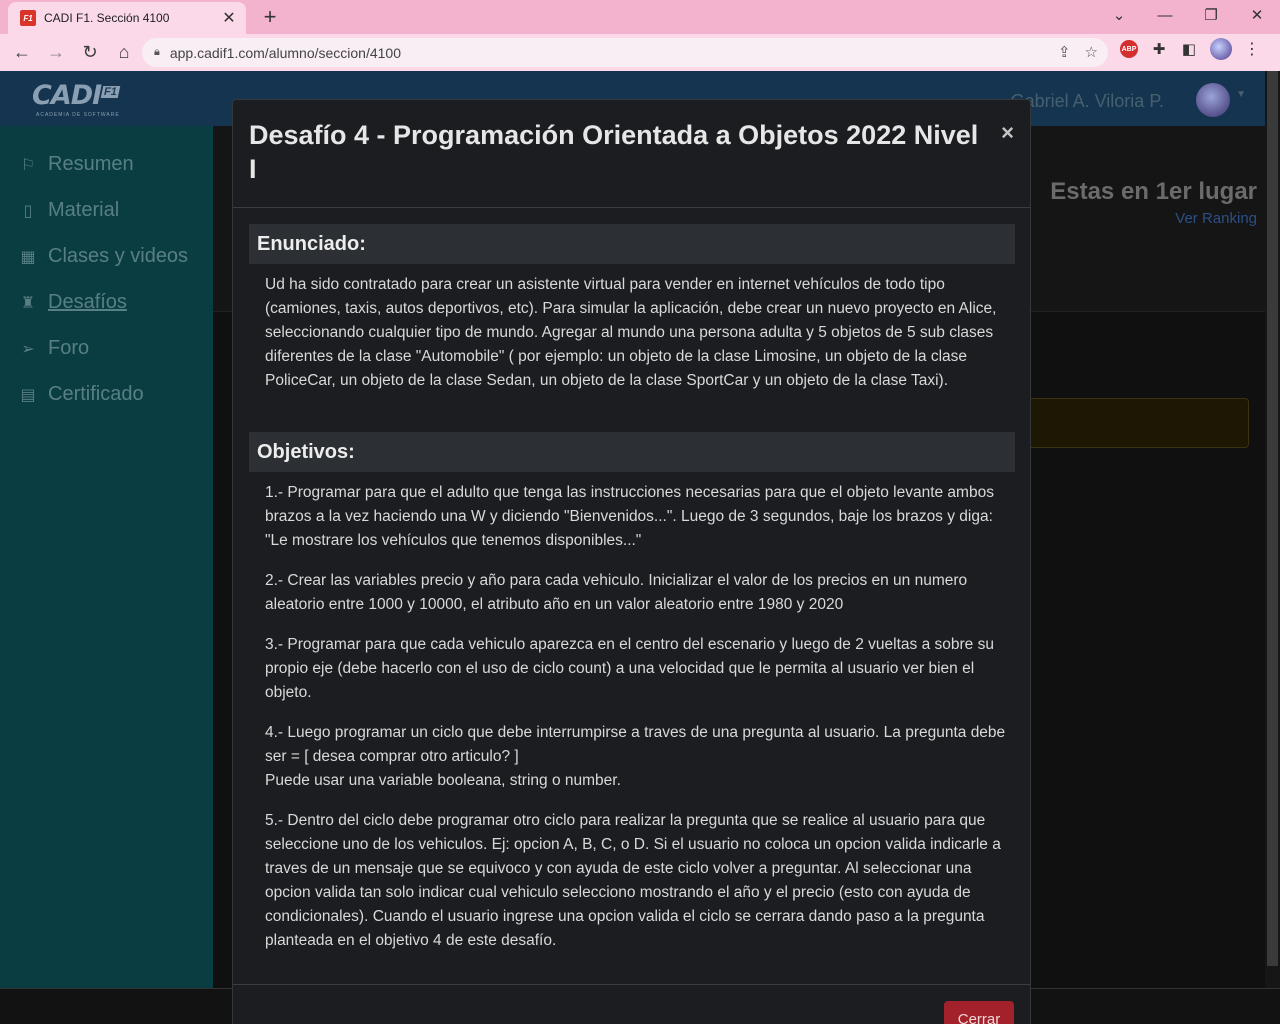 The image size is (1280, 1024). What do you see at coordinates (28, 395) in the screenshot?
I see `certificate-icon: ▤` at bounding box center [28, 395].